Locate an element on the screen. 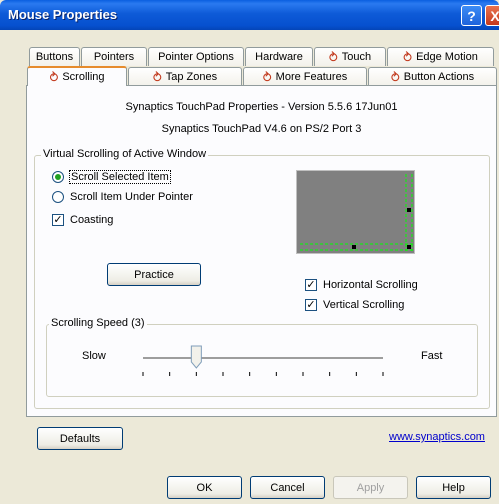 This screenshot has height=504, width=499. radio-scroll-selected-item: Scroll Selected Item is located at coordinates (111, 177).